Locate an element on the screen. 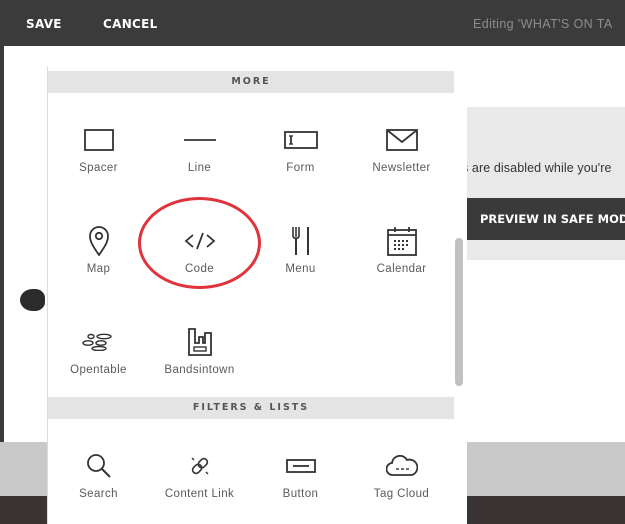 Image resolution: width=625 pixels, height=524 pixels. block-label: Spacer is located at coordinates (98, 168).